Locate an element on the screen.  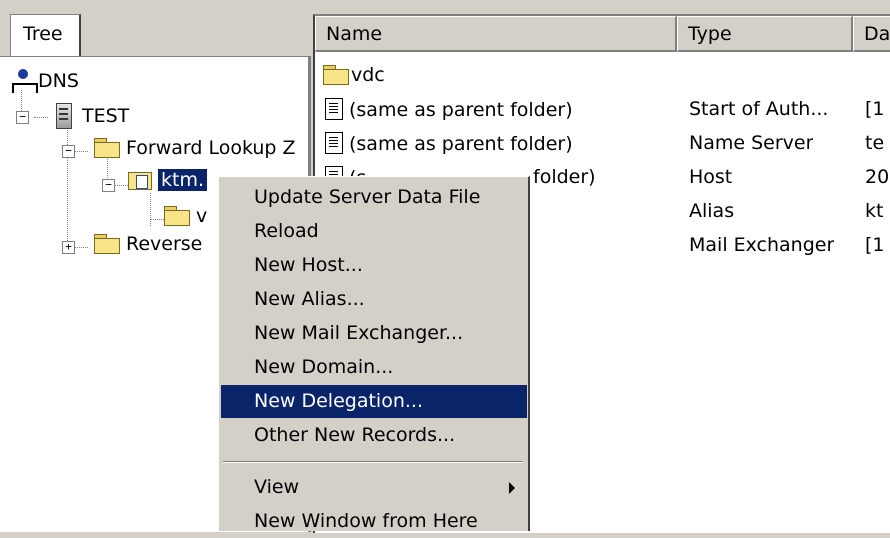
tree-node-forward-lookup: Forward Lookup Z is located at coordinates (195, 148).